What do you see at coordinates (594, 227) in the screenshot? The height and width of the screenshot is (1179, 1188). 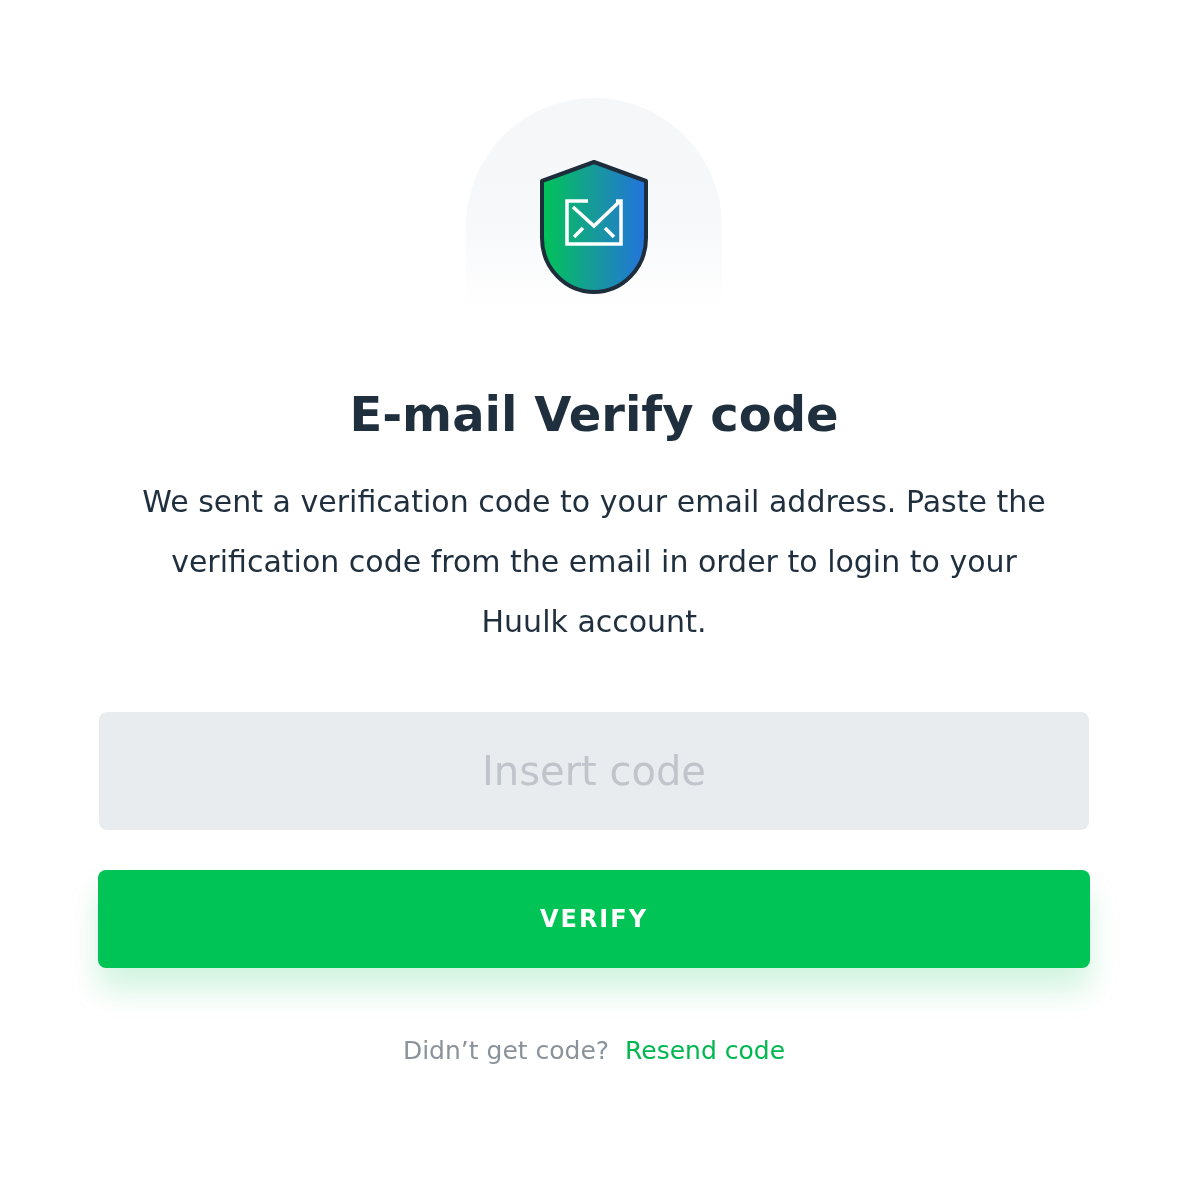 I see `shield-mail-icon` at bounding box center [594, 227].